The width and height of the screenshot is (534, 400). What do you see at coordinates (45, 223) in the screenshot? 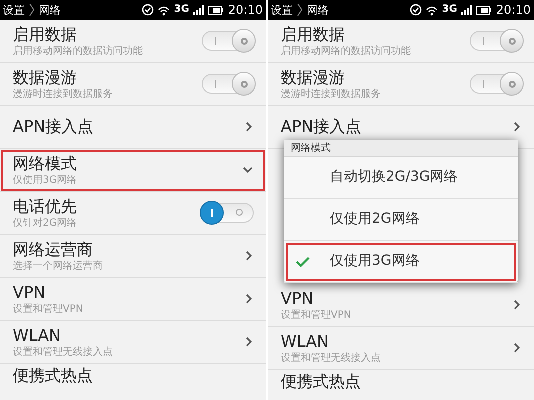
I see `row-subtitle: 仅针对2G网络` at bounding box center [45, 223].